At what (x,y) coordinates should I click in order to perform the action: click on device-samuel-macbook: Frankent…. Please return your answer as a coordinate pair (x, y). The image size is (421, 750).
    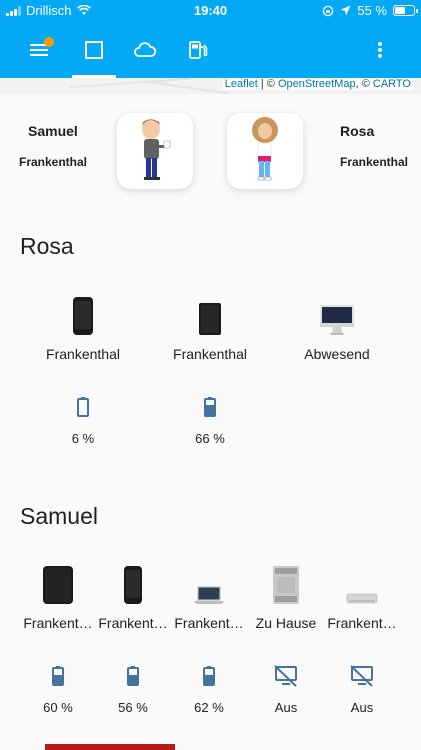
    Looking at the image, I should click on (209, 597).